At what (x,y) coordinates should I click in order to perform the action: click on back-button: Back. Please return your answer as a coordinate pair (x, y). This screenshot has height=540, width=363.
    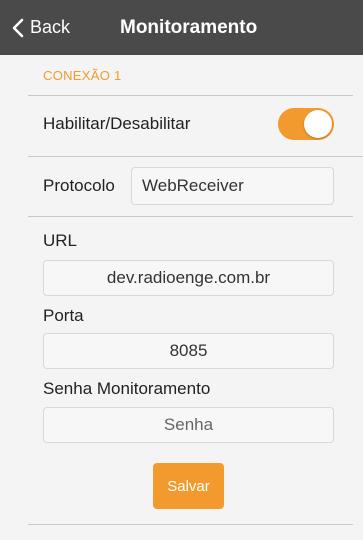
    Looking at the image, I should click on (41, 27).